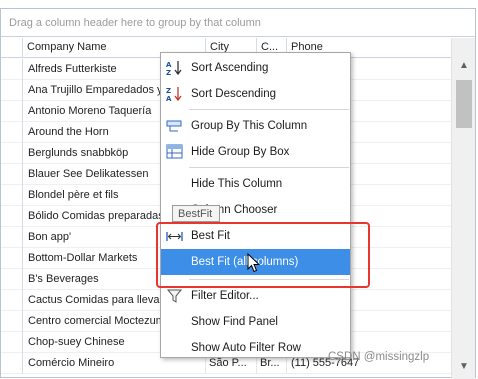 This screenshot has height=379, width=478. I want to click on menu-item-label: Sort Ascending, so click(230, 68).